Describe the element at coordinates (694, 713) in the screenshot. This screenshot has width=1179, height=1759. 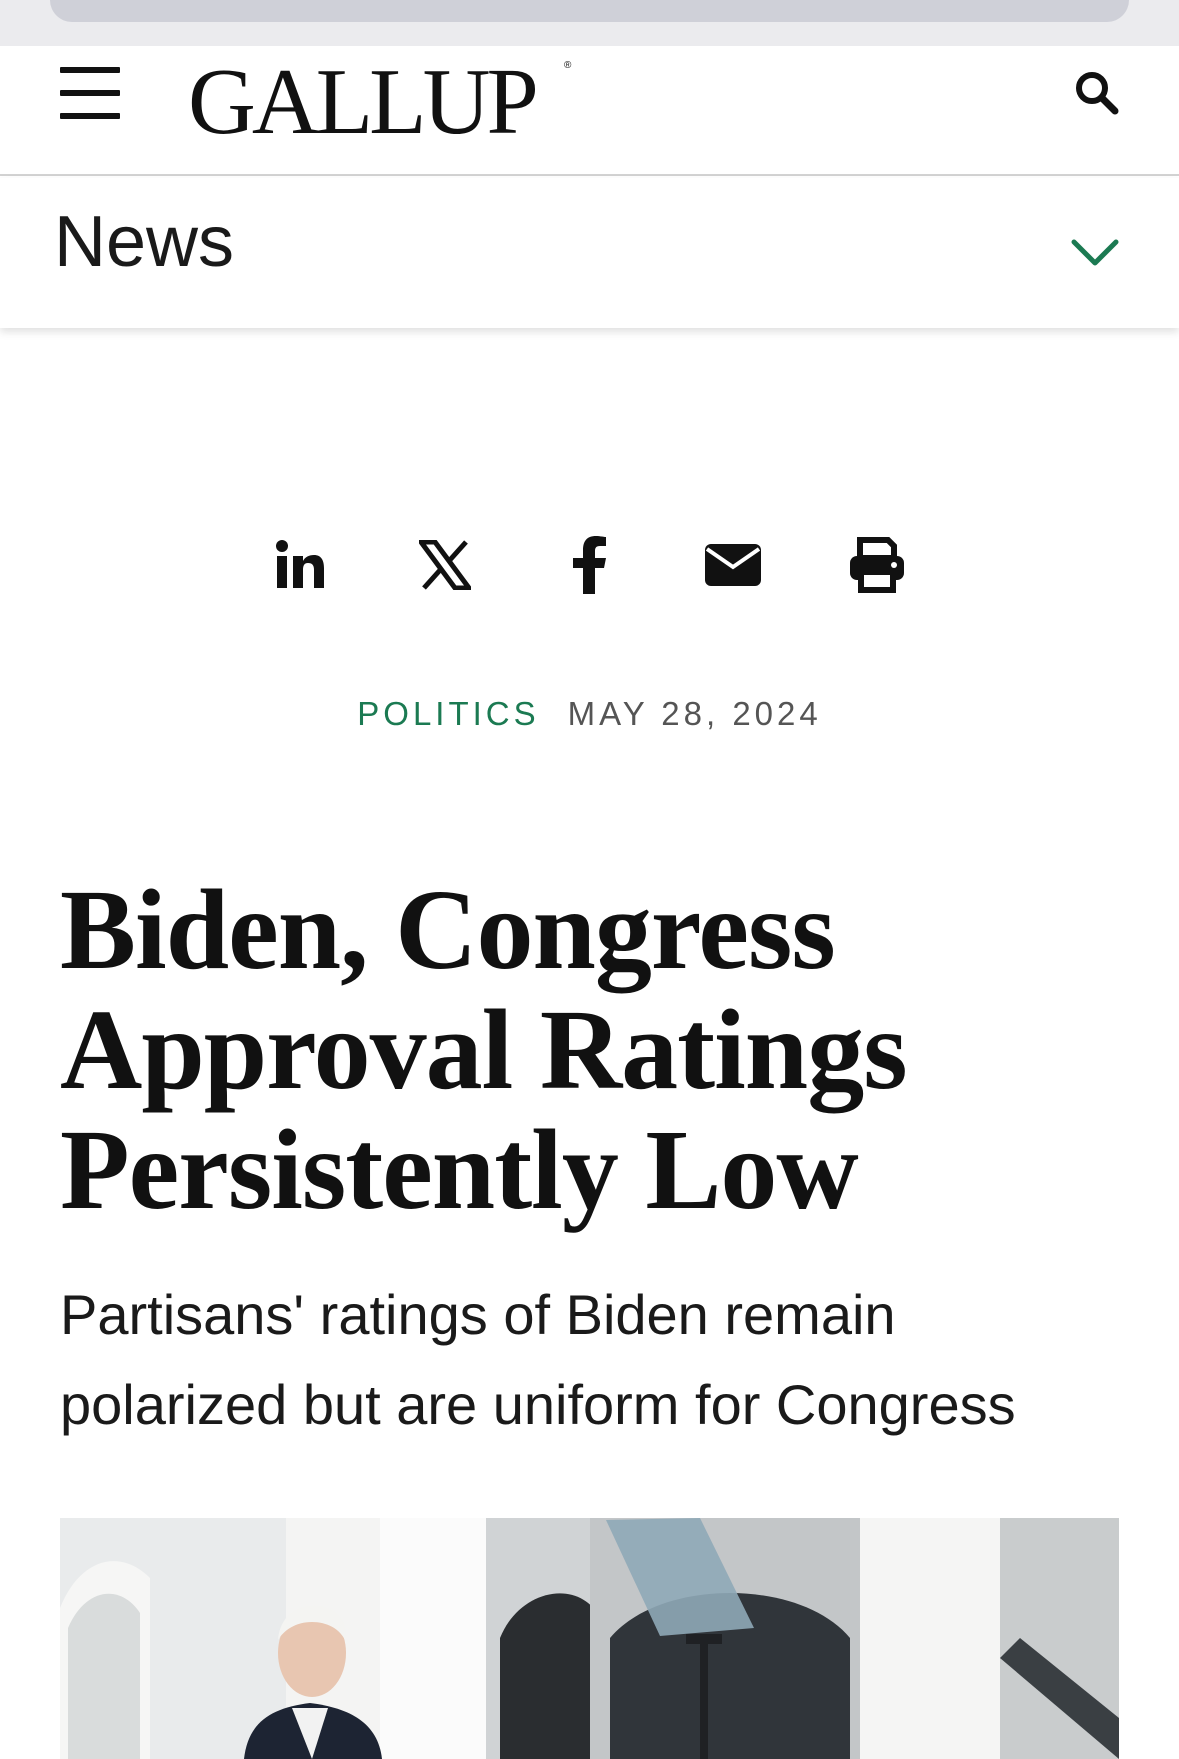
I see `publish-date: MAY 28, 2024` at that location.